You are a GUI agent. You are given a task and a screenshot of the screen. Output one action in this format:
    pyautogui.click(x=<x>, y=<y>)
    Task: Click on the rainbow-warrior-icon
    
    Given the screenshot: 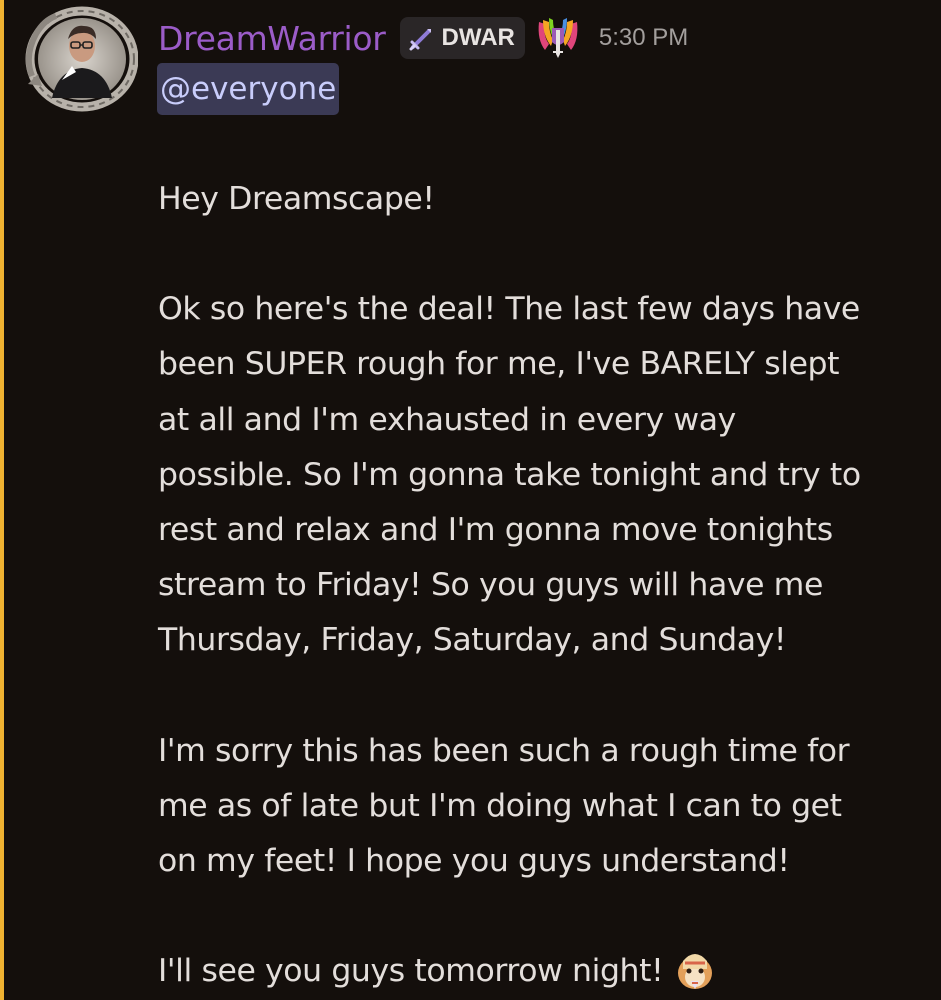 What is the action you would take?
    pyautogui.click(x=558, y=38)
    